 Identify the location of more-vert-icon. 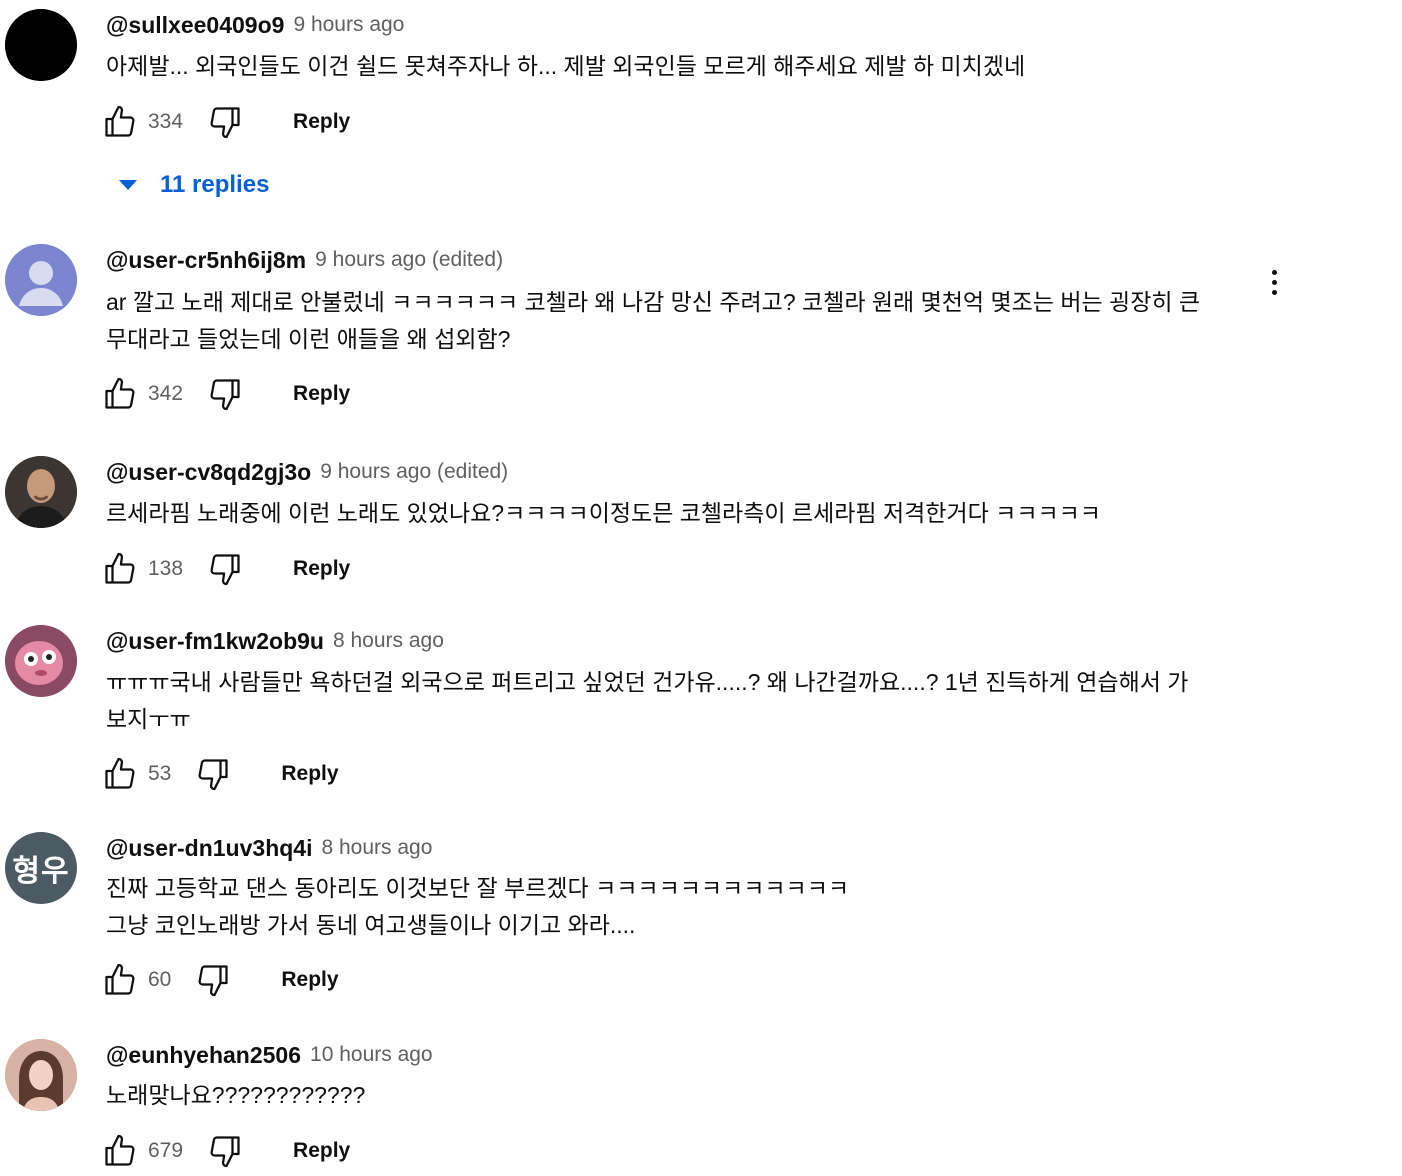
(1274, 282).